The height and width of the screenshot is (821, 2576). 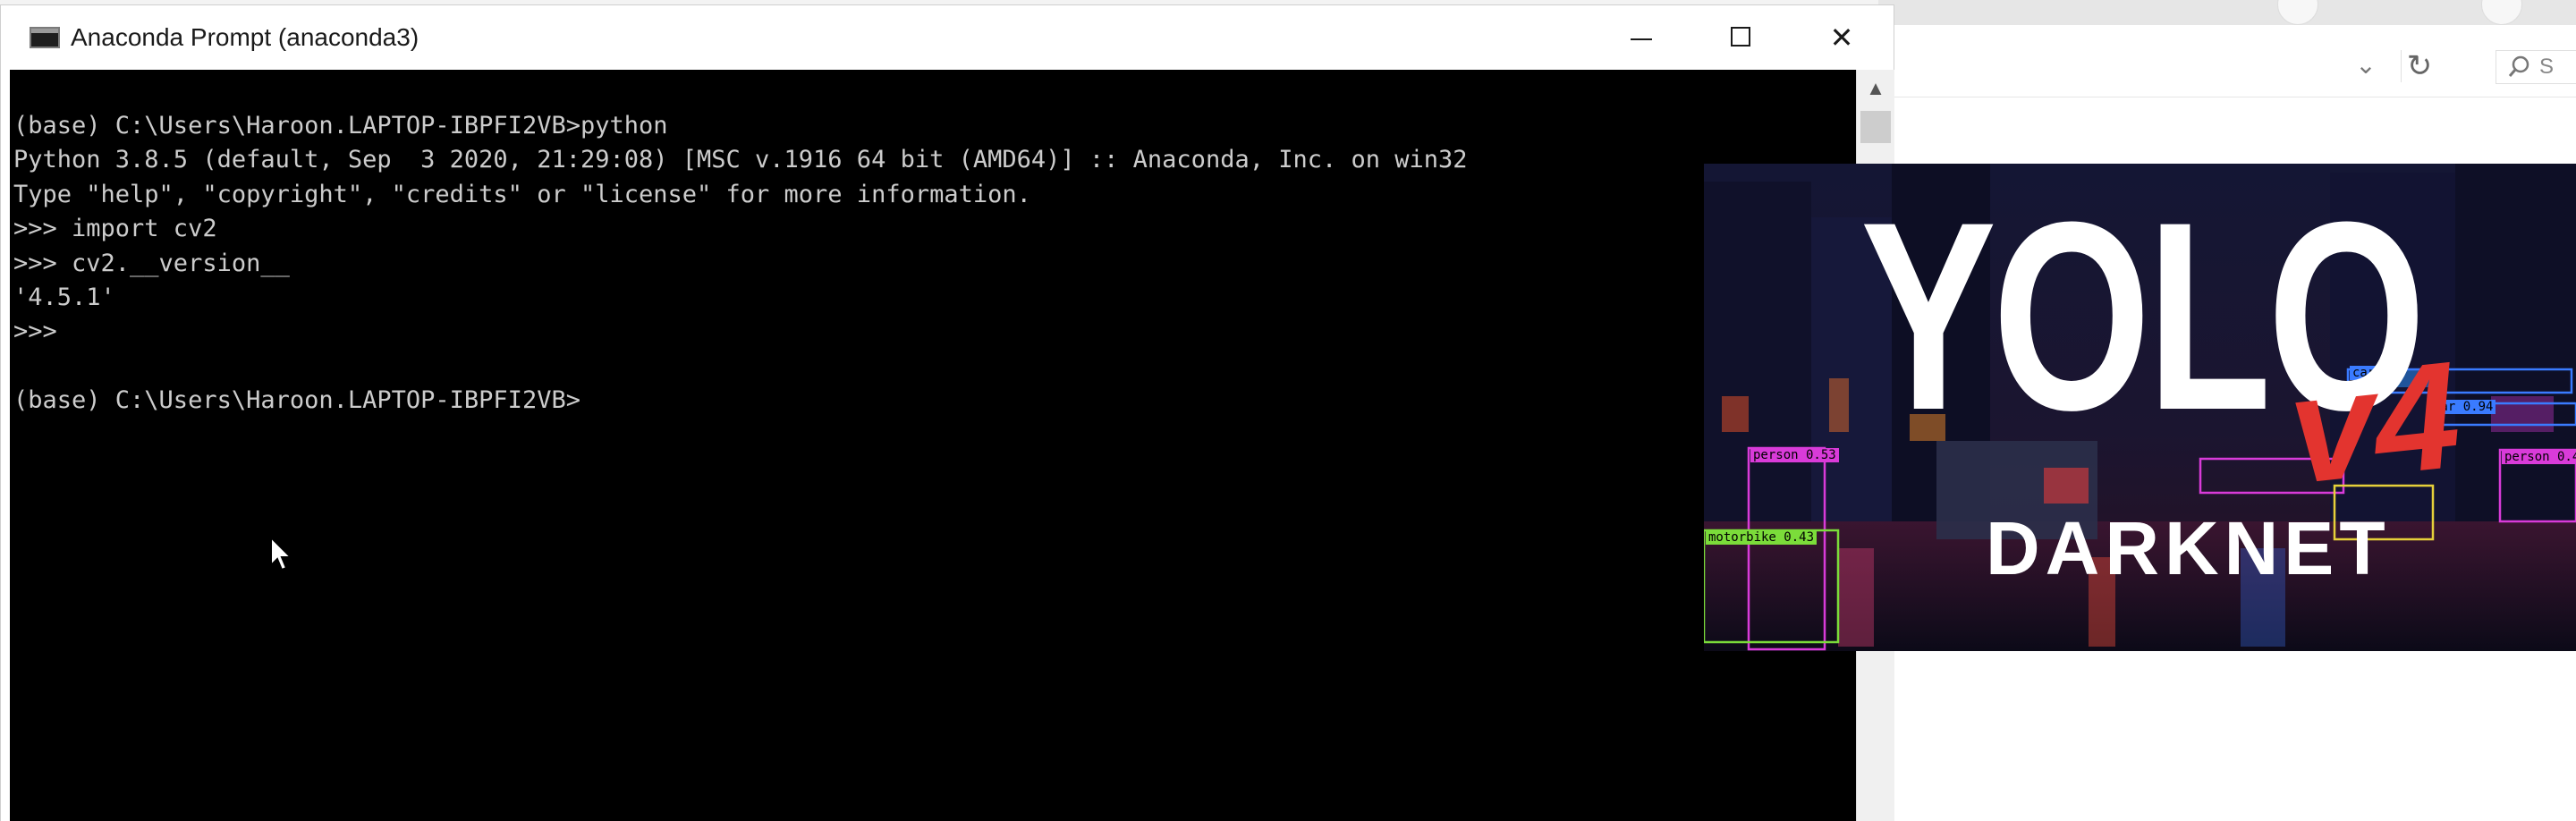 What do you see at coordinates (2374, 423) in the screenshot?
I see `thumbnail-version: v4` at bounding box center [2374, 423].